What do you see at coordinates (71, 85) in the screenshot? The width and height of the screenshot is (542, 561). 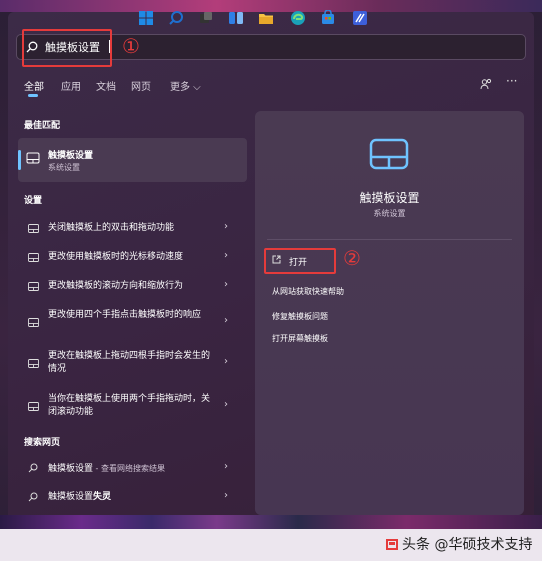 I see `tab-apps: 应用` at bounding box center [71, 85].